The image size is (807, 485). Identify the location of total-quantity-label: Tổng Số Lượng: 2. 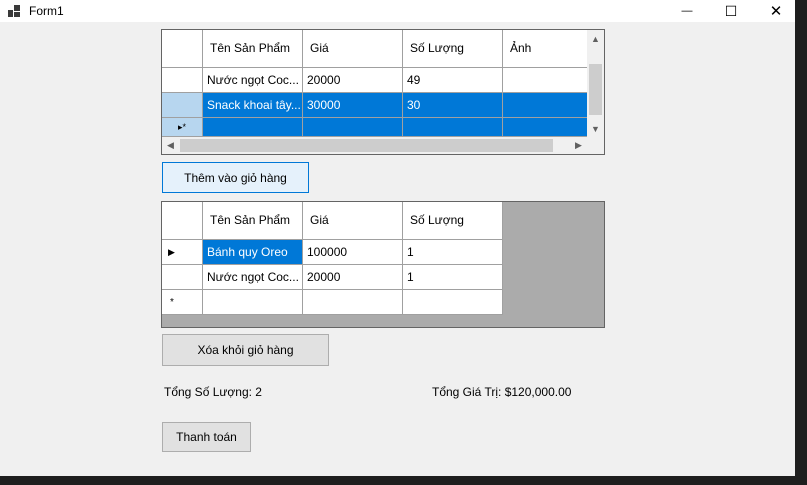
(213, 392).